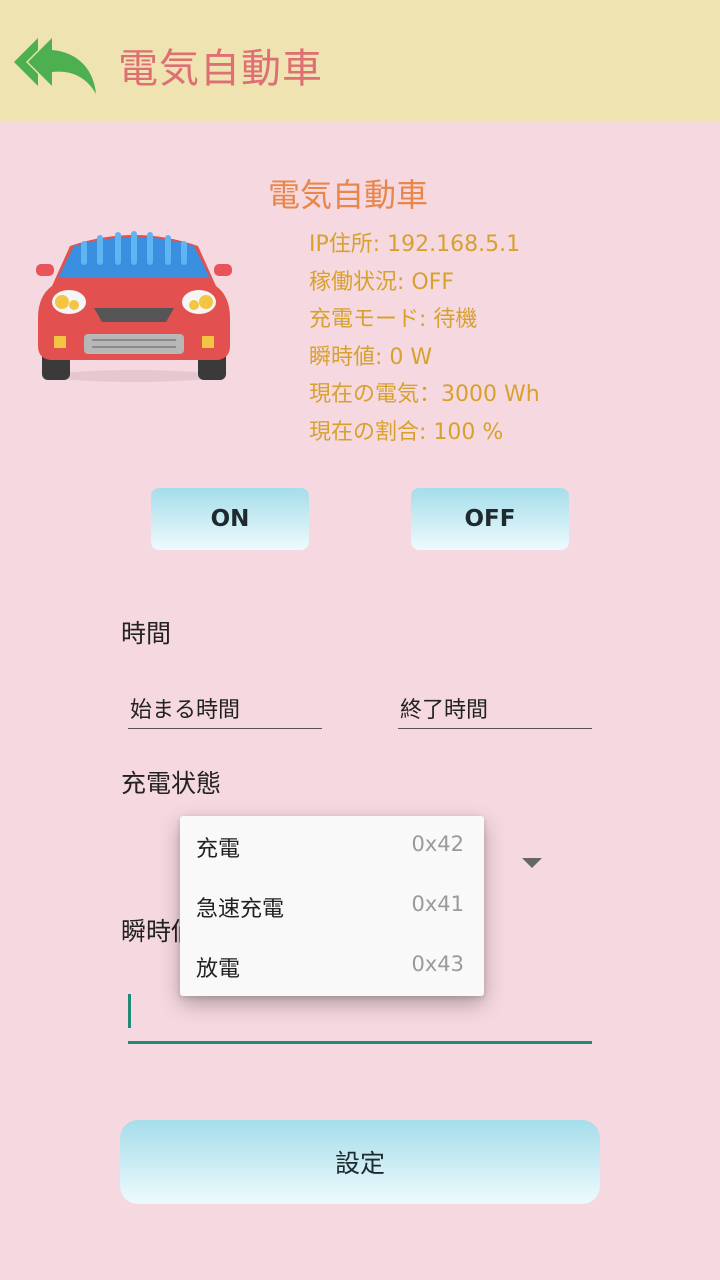 This screenshot has height=1280, width=720. I want to click on start-time-field: 始まる時間, so click(225, 707).